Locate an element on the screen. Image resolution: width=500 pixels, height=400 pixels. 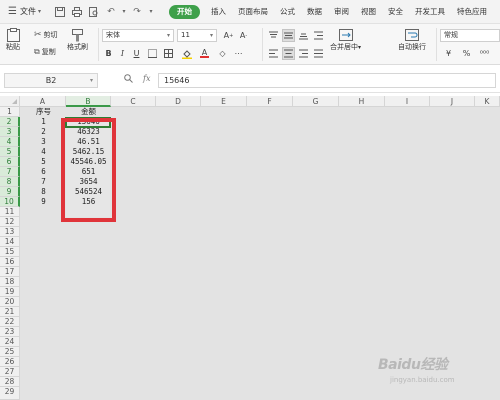
indent-icon is located at coordinates (318, 35).